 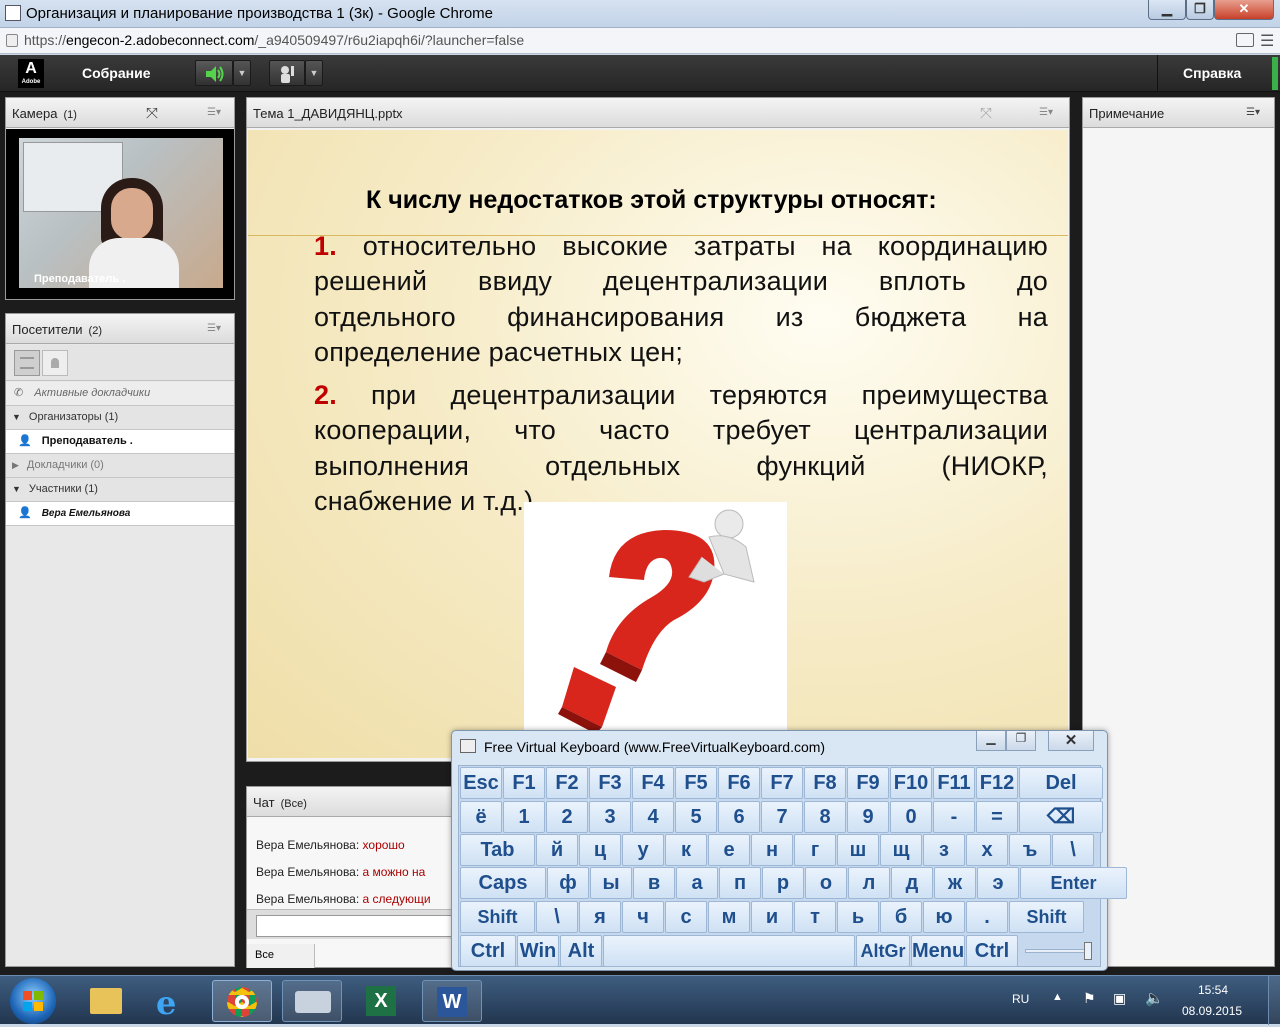 What do you see at coordinates (729, 917) in the screenshot?
I see `key: м` at bounding box center [729, 917].